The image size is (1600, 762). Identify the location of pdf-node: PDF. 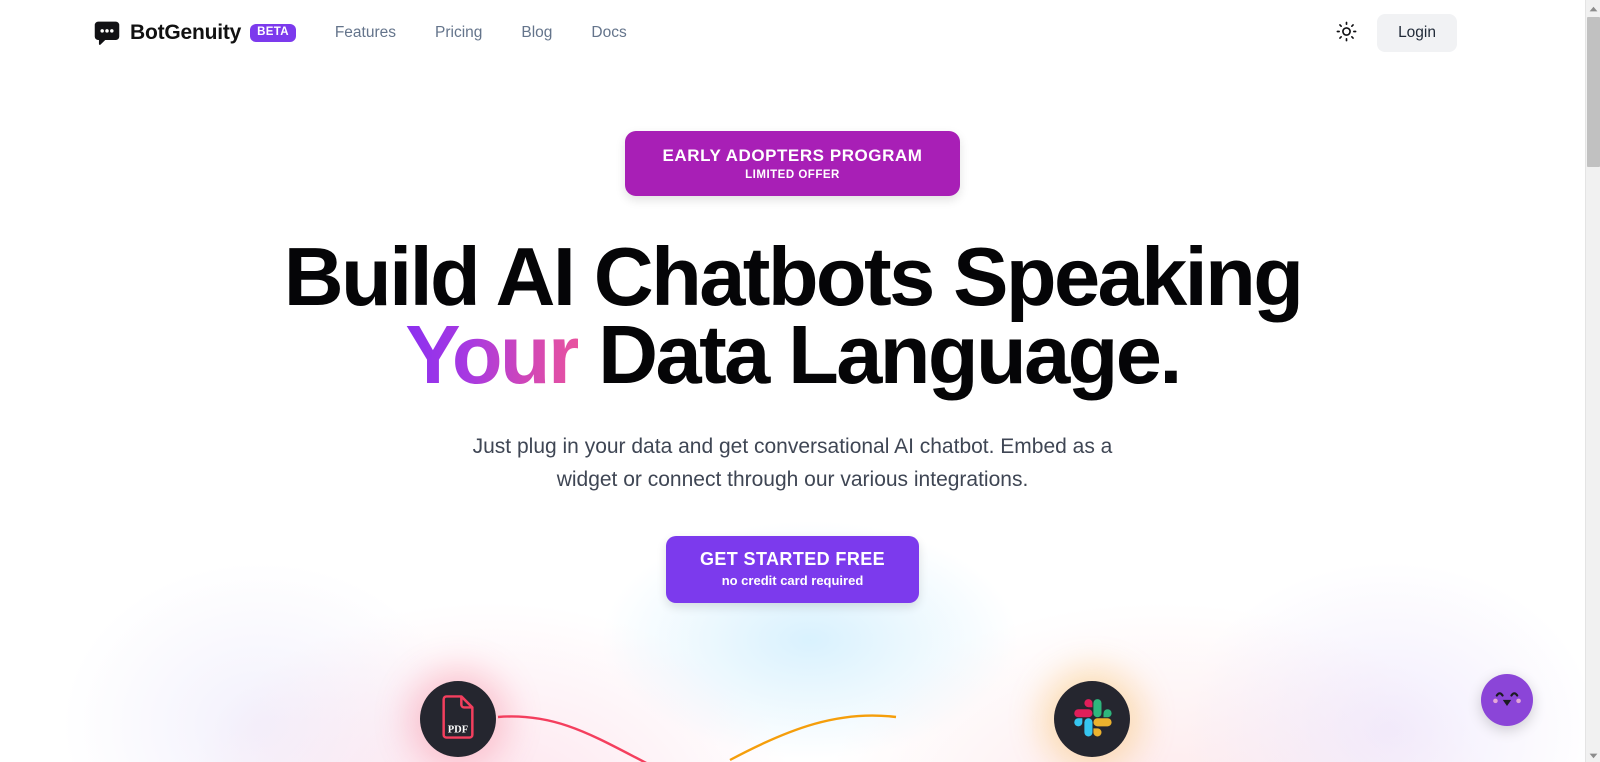
(458, 719).